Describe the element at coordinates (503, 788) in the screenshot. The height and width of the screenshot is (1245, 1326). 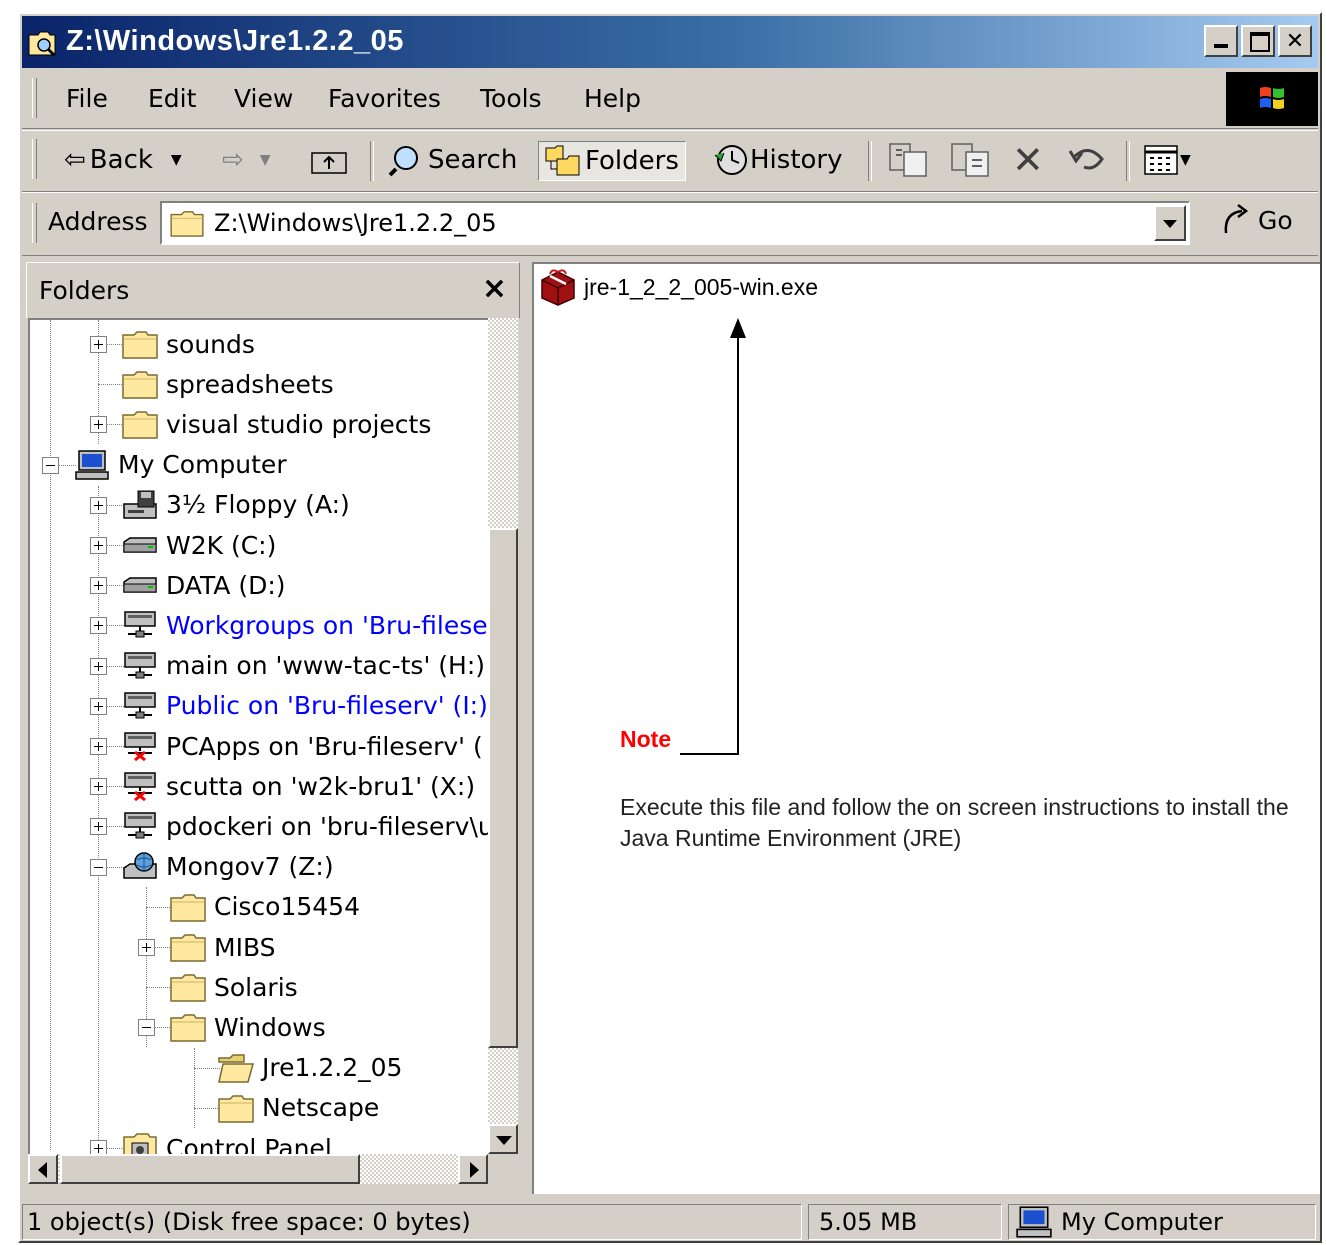
I see `vertical-scroll-thumb` at that location.